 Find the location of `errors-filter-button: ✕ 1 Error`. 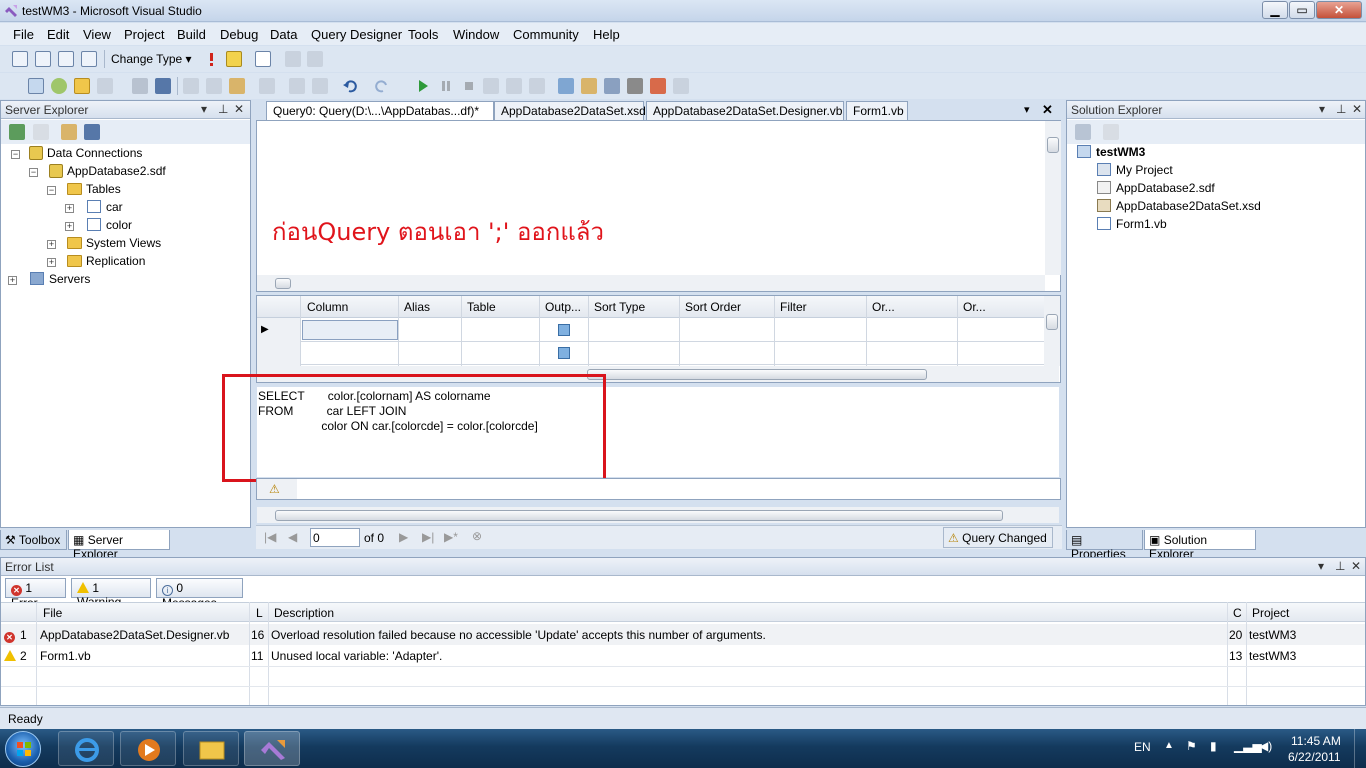

errors-filter-button: ✕ 1 Error is located at coordinates (35, 594).